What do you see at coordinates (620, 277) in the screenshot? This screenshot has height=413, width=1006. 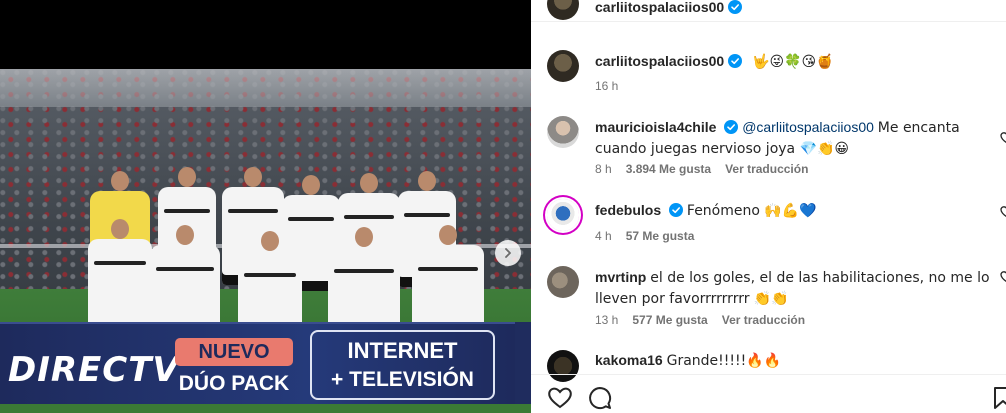 I see `comment-username: mvrtinp` at bounding box center [620, 277].